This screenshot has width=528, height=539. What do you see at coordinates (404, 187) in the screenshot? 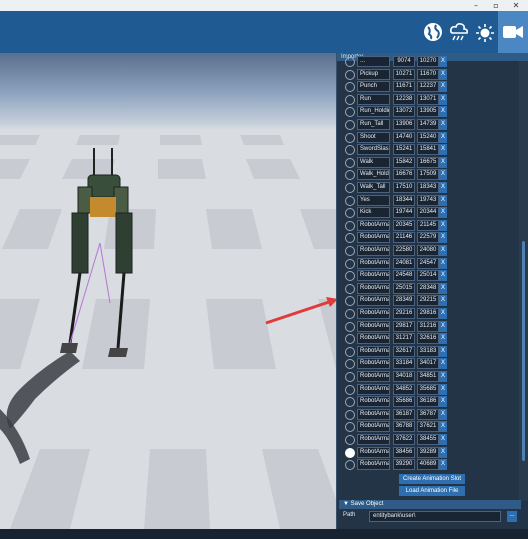
I see `animation-start-field: 17510` at bounding box center [404, 187].